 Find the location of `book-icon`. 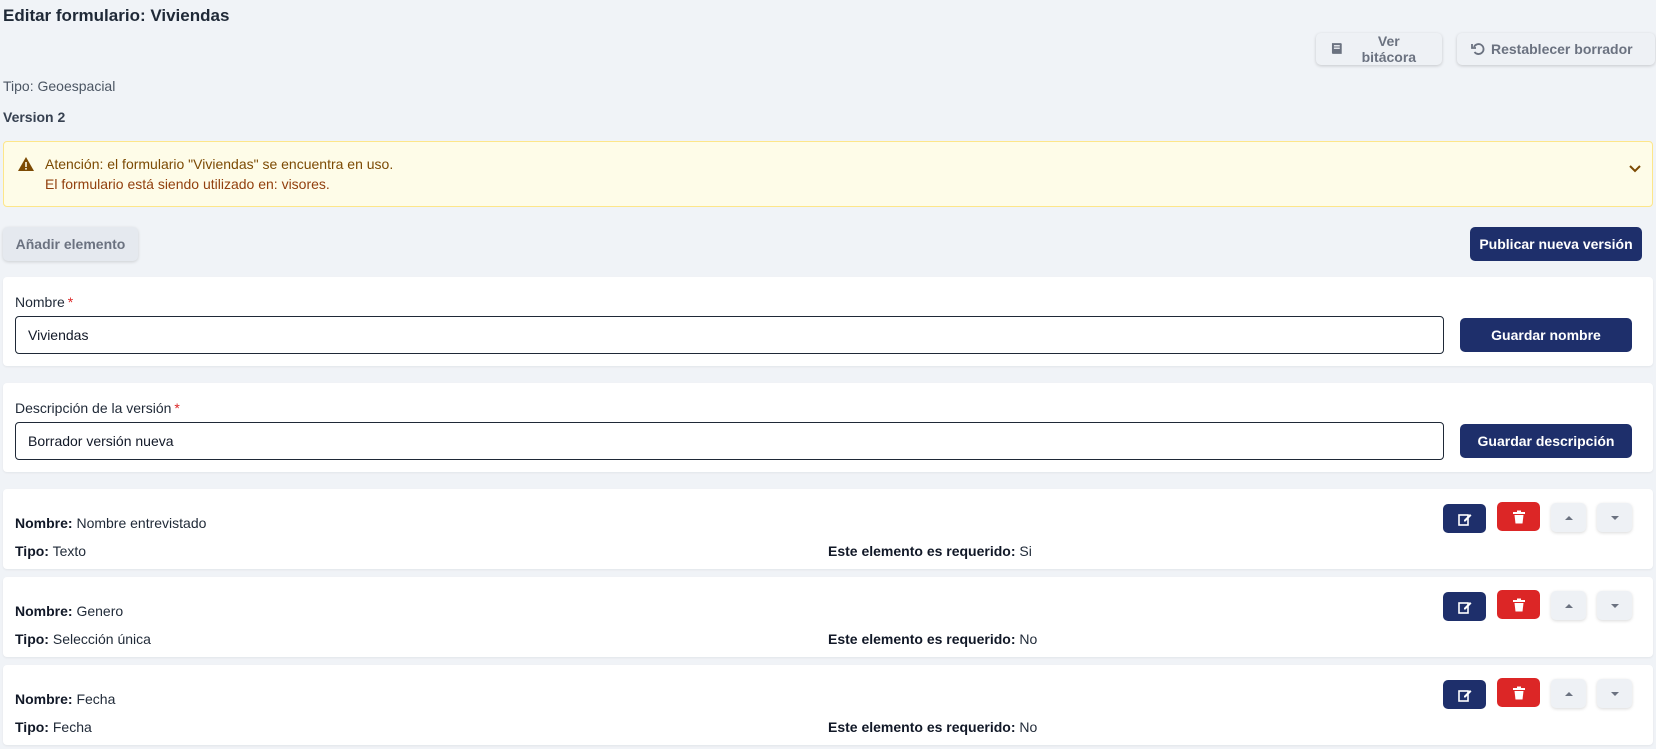

book-icon is located at coordinates (1336, 48).